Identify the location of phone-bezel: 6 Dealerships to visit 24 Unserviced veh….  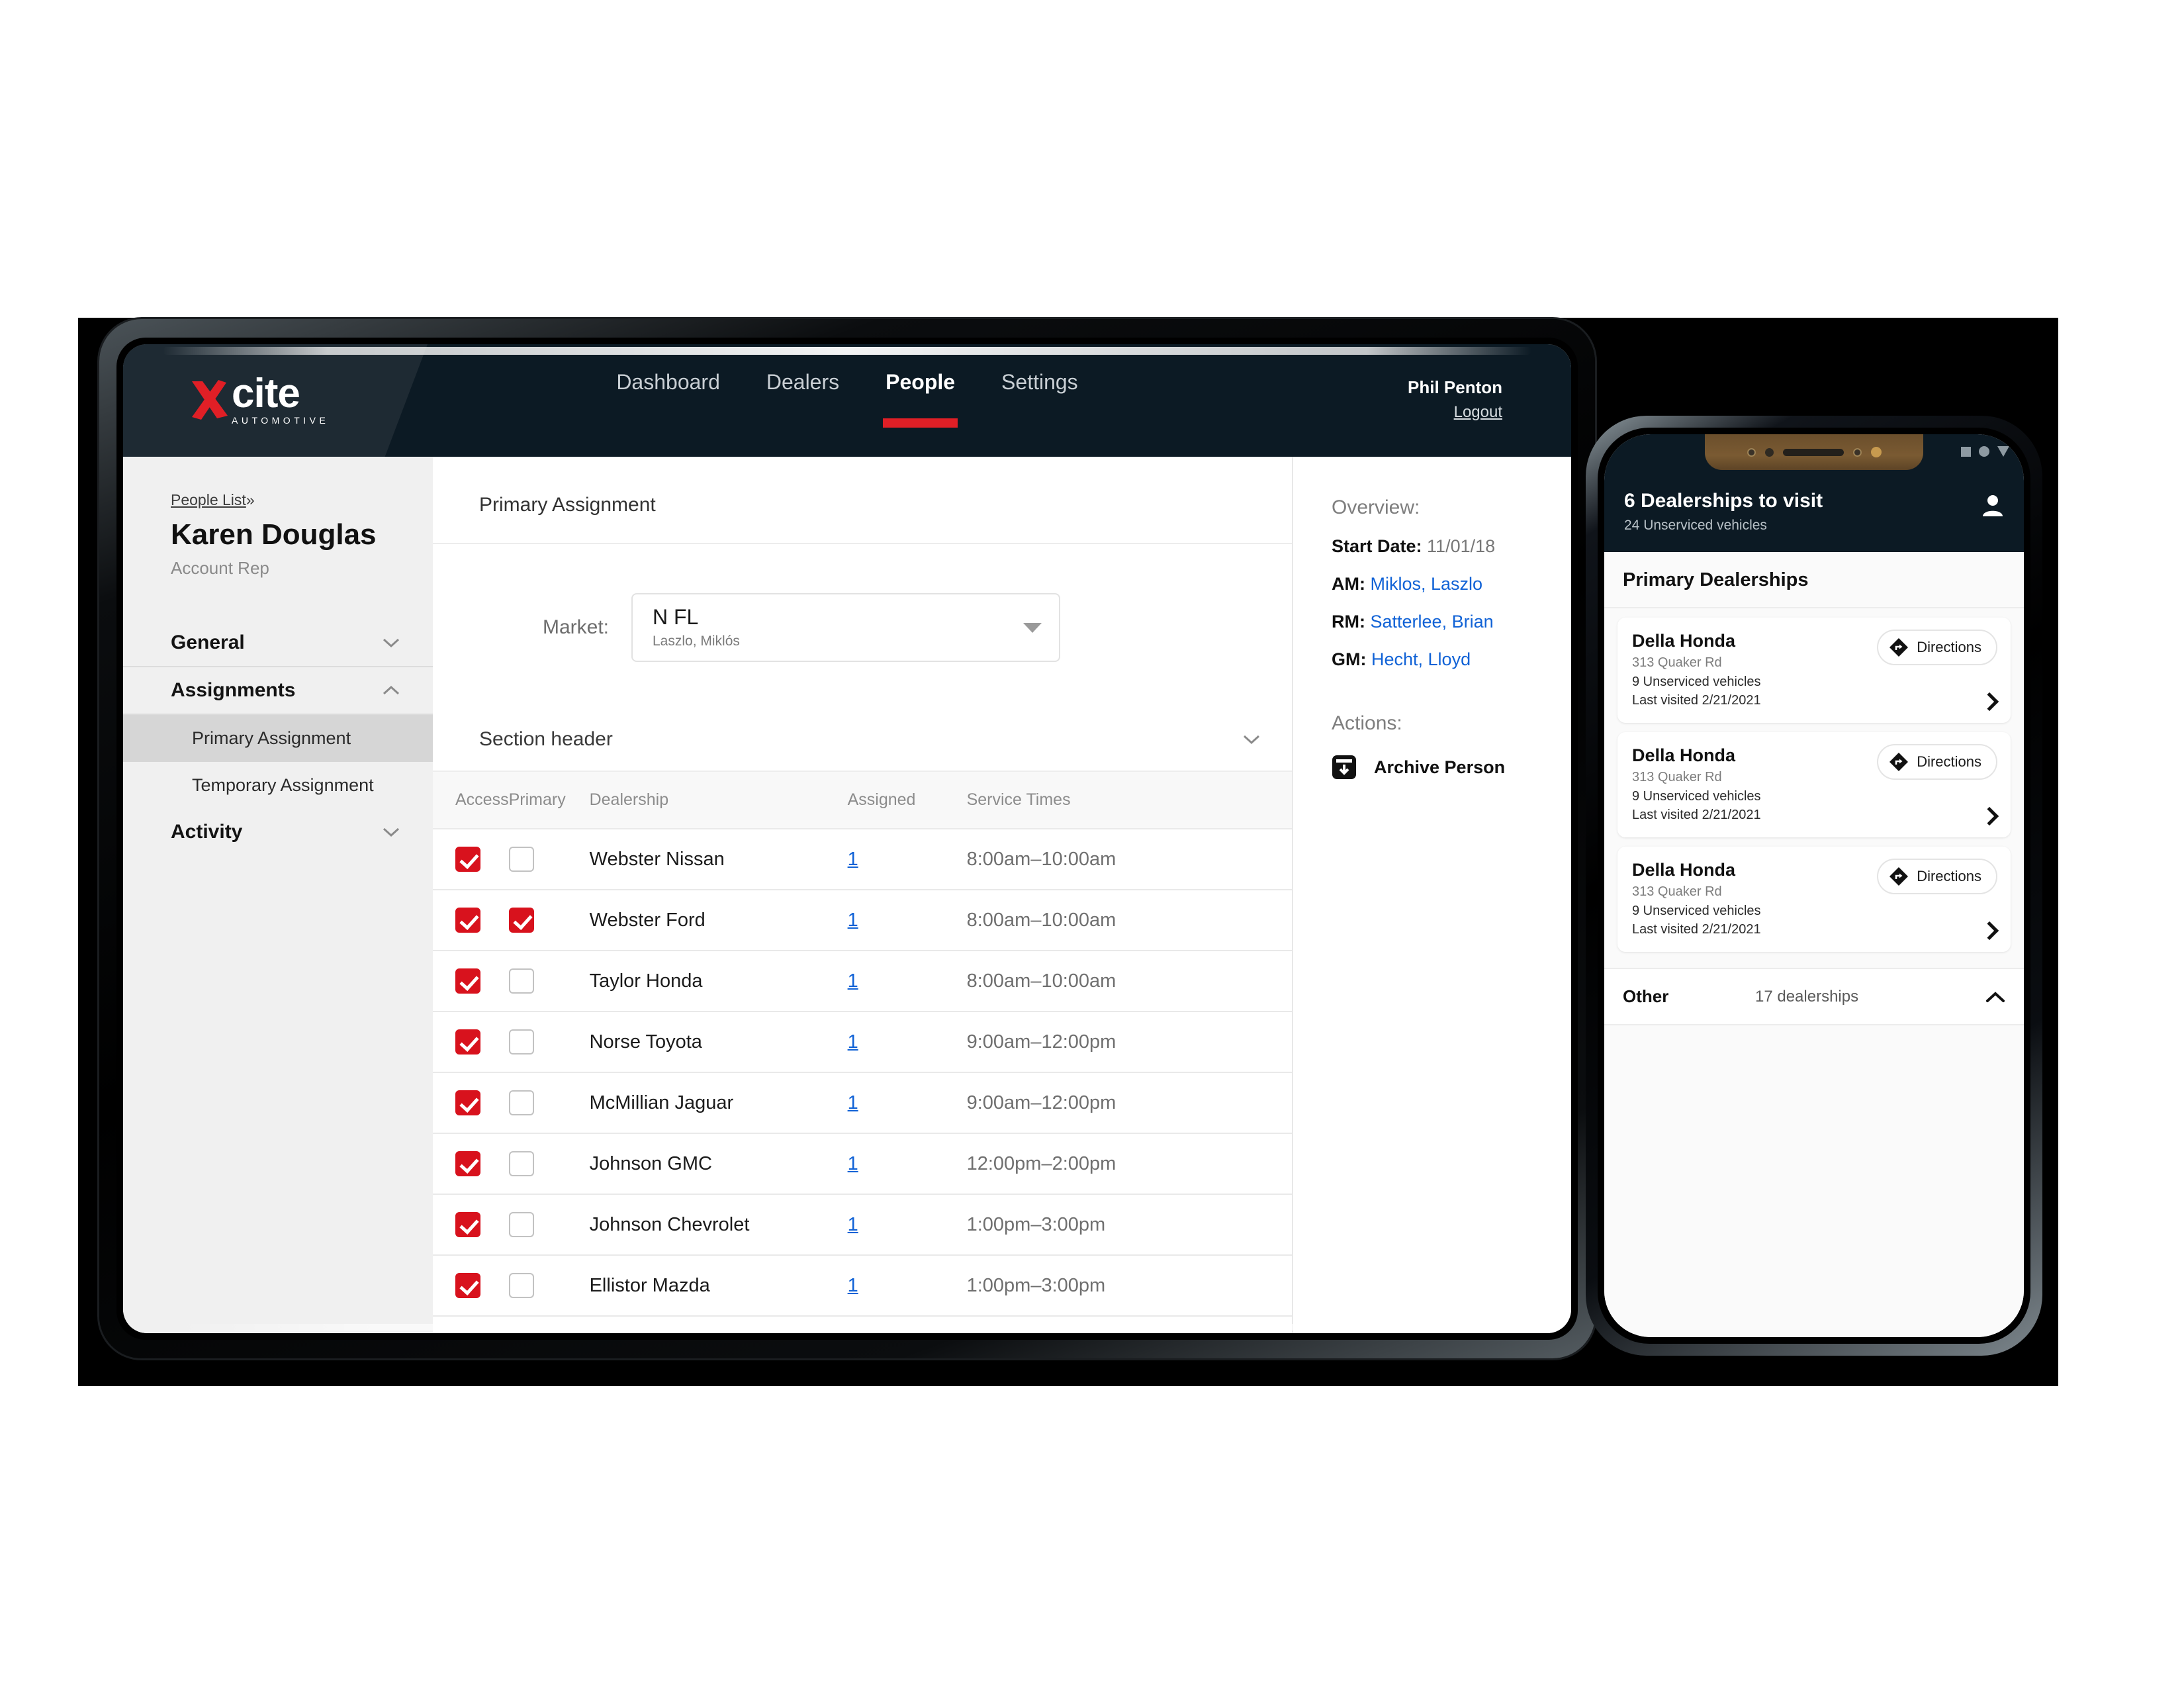
(1814, 886).